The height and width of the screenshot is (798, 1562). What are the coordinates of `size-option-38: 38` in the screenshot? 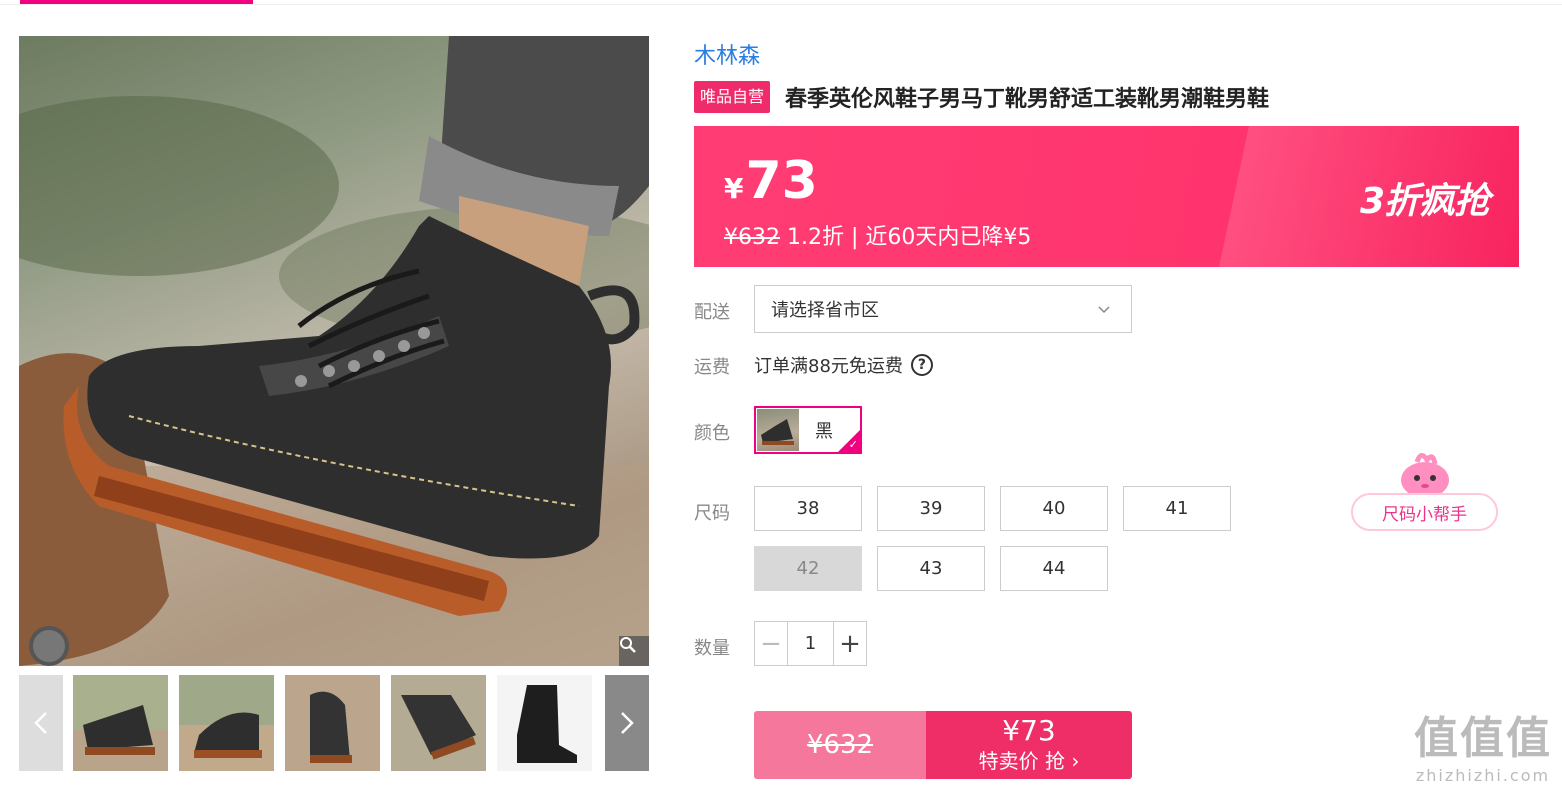 It's located at (808, 508).